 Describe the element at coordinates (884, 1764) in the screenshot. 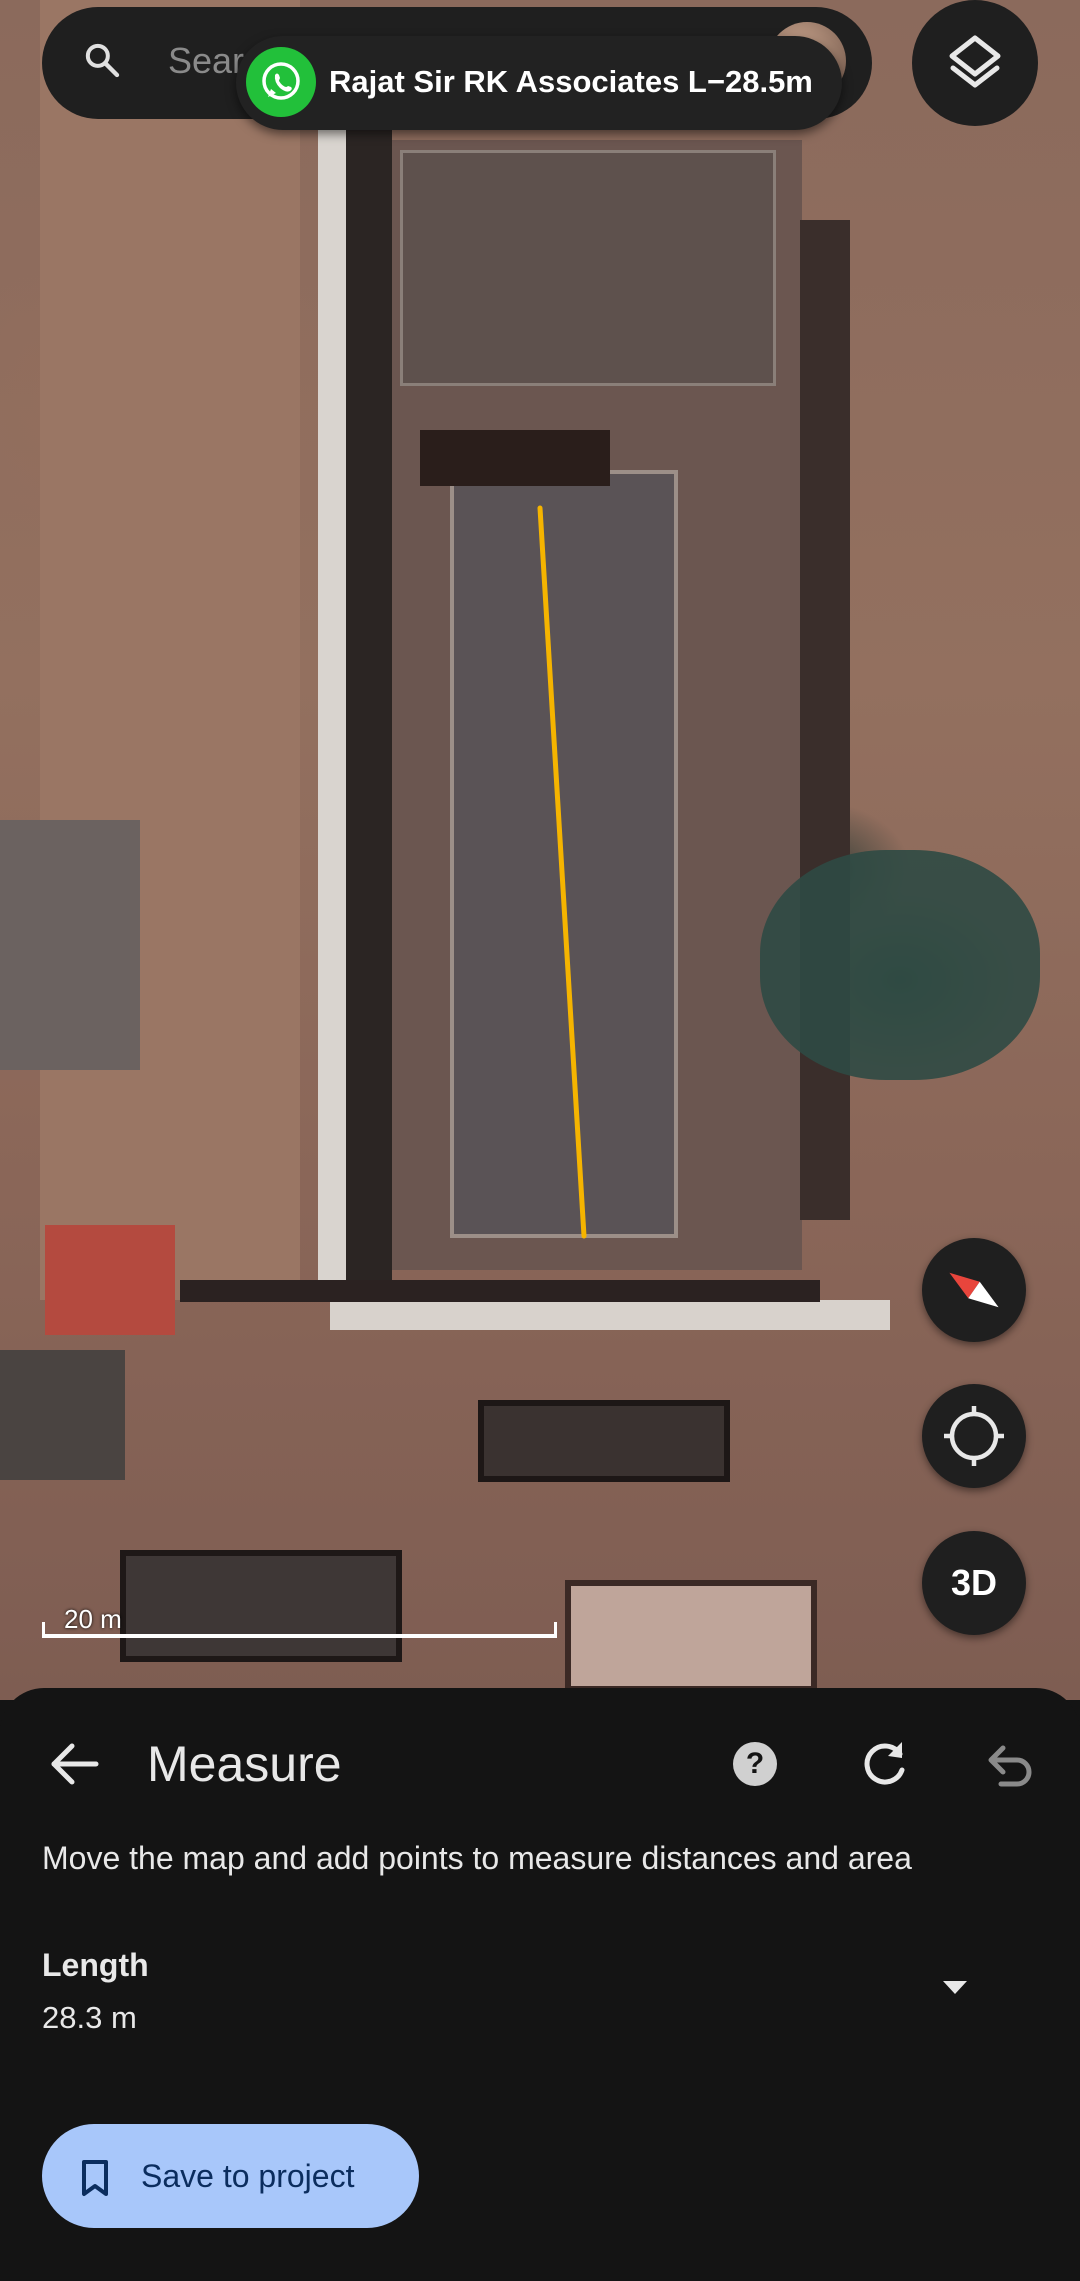

I see `refresh-icon` at that location.